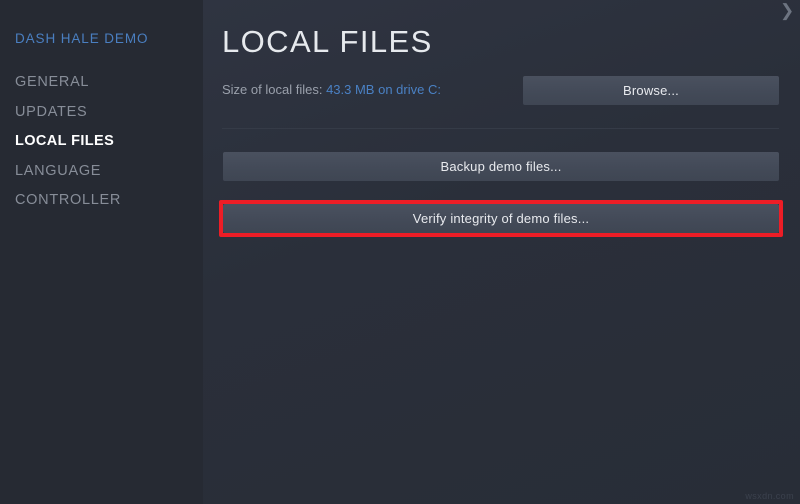  What do you see at coordinates (105, 83) in the screenshot?
I see `sidebar-item-general: GENERAL` at bounding box center [105, 83].